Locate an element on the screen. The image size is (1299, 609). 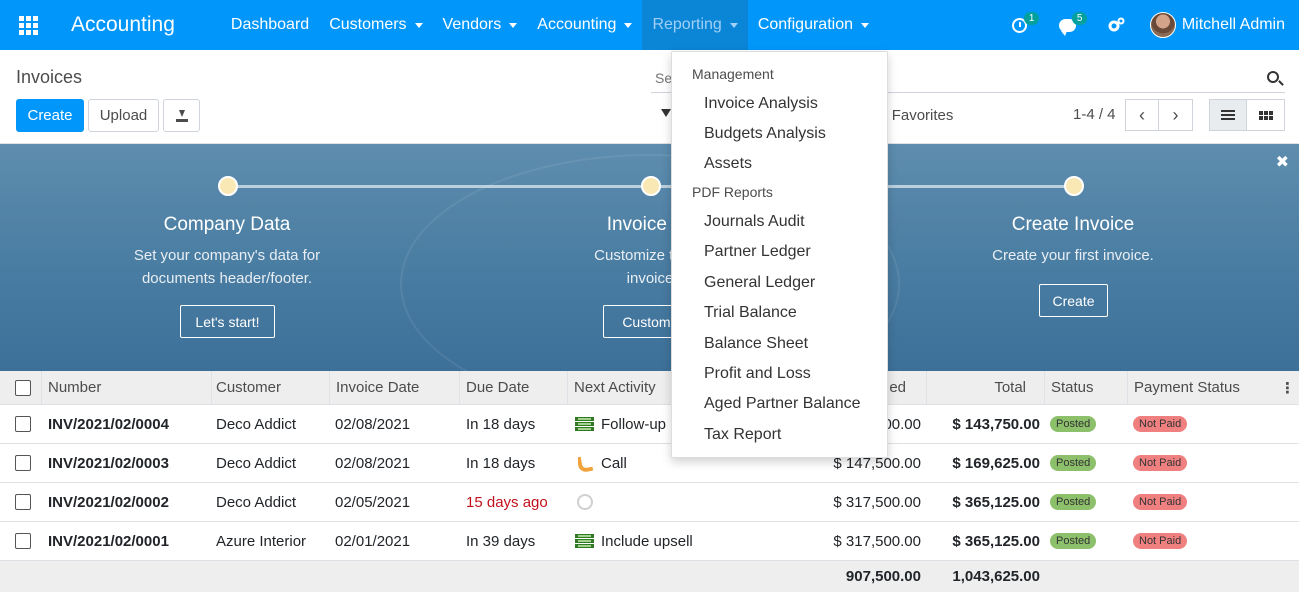
menu-tax-report: Tax Report is located at coordinates (742, 435).